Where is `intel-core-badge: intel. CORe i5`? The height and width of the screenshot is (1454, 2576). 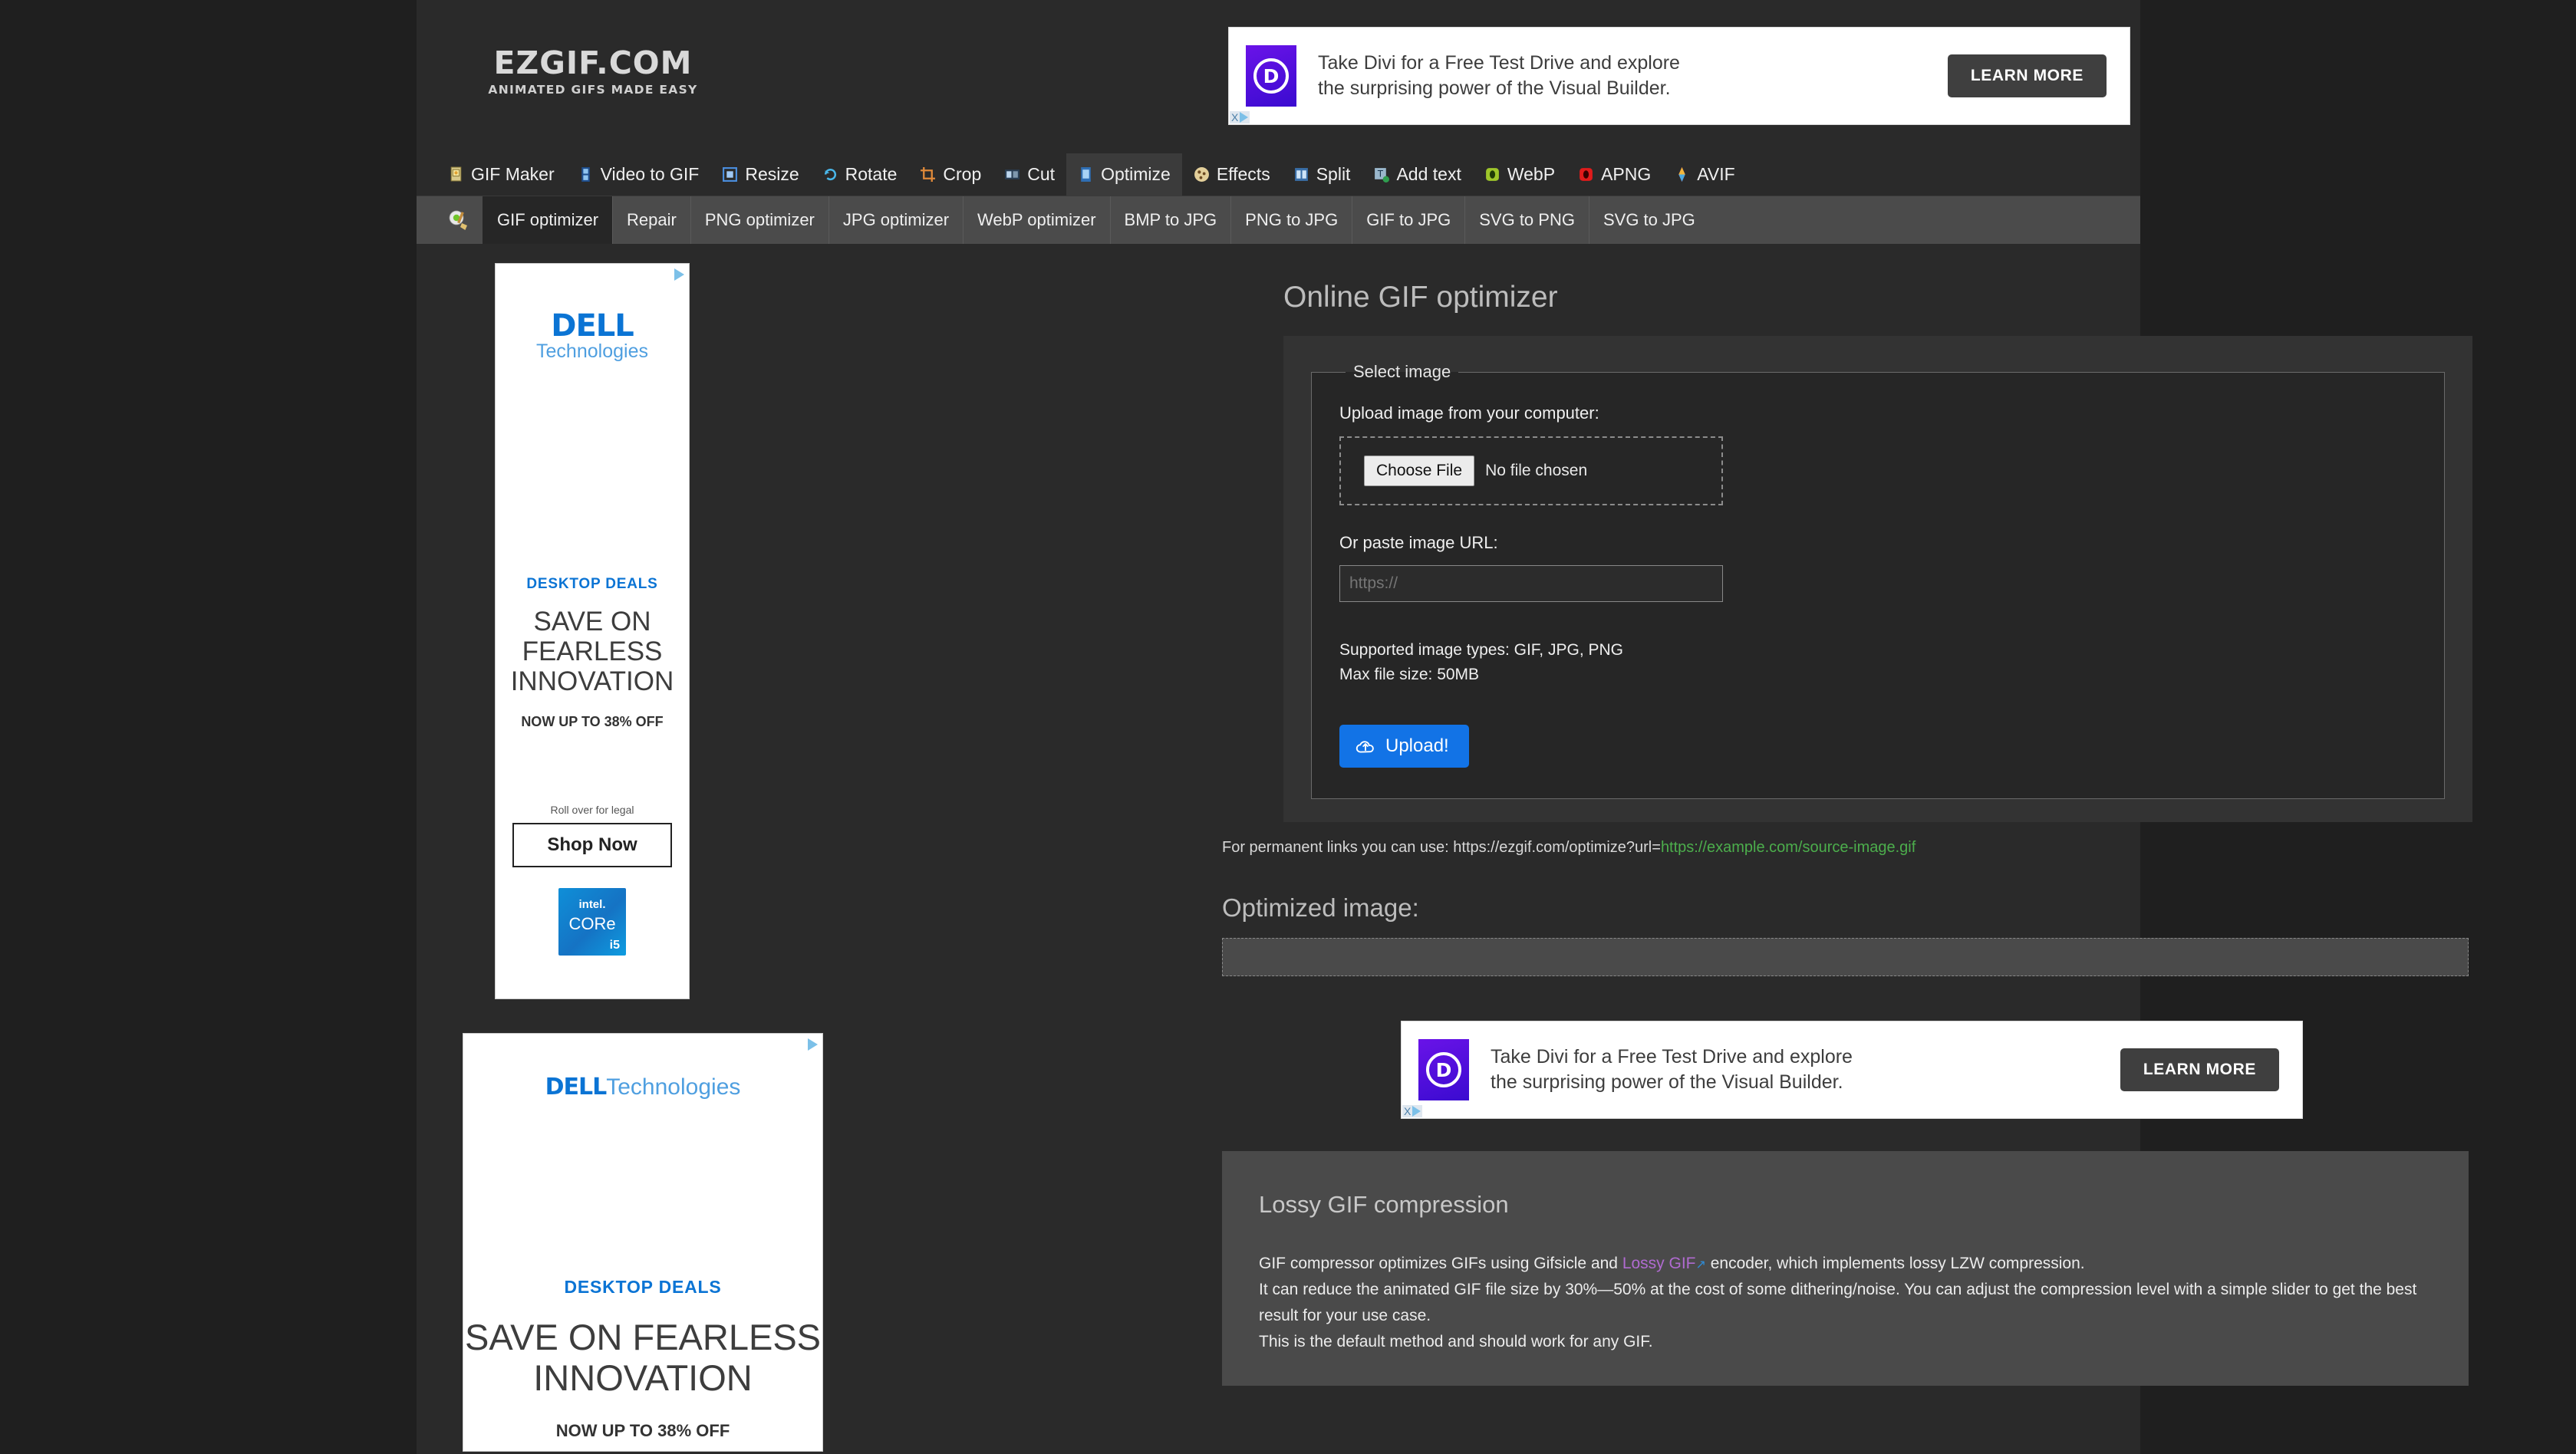
intel-core-badge: intel. CORe i5 is located at coordinates (592, 921).